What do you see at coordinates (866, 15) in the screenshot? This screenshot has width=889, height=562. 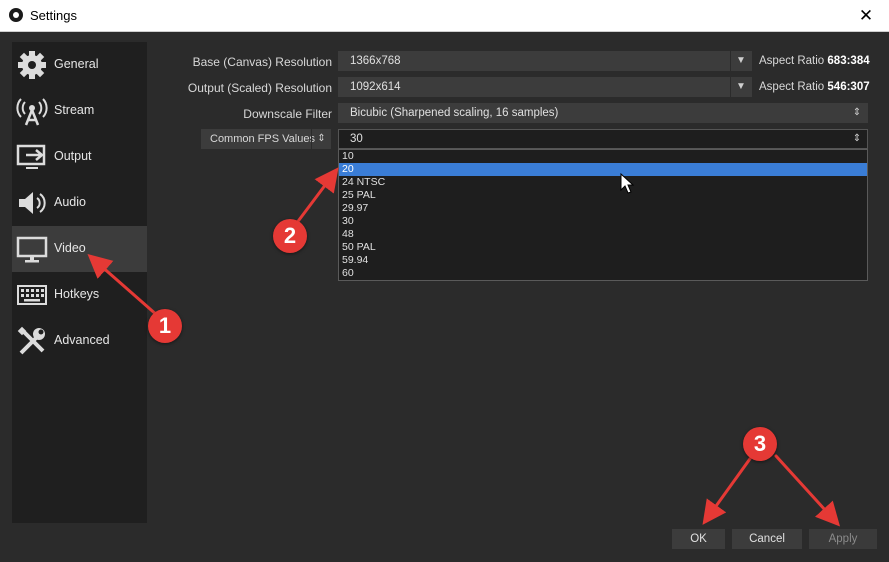 I see `close-icon: ✕` at bounding box center [866, 15].